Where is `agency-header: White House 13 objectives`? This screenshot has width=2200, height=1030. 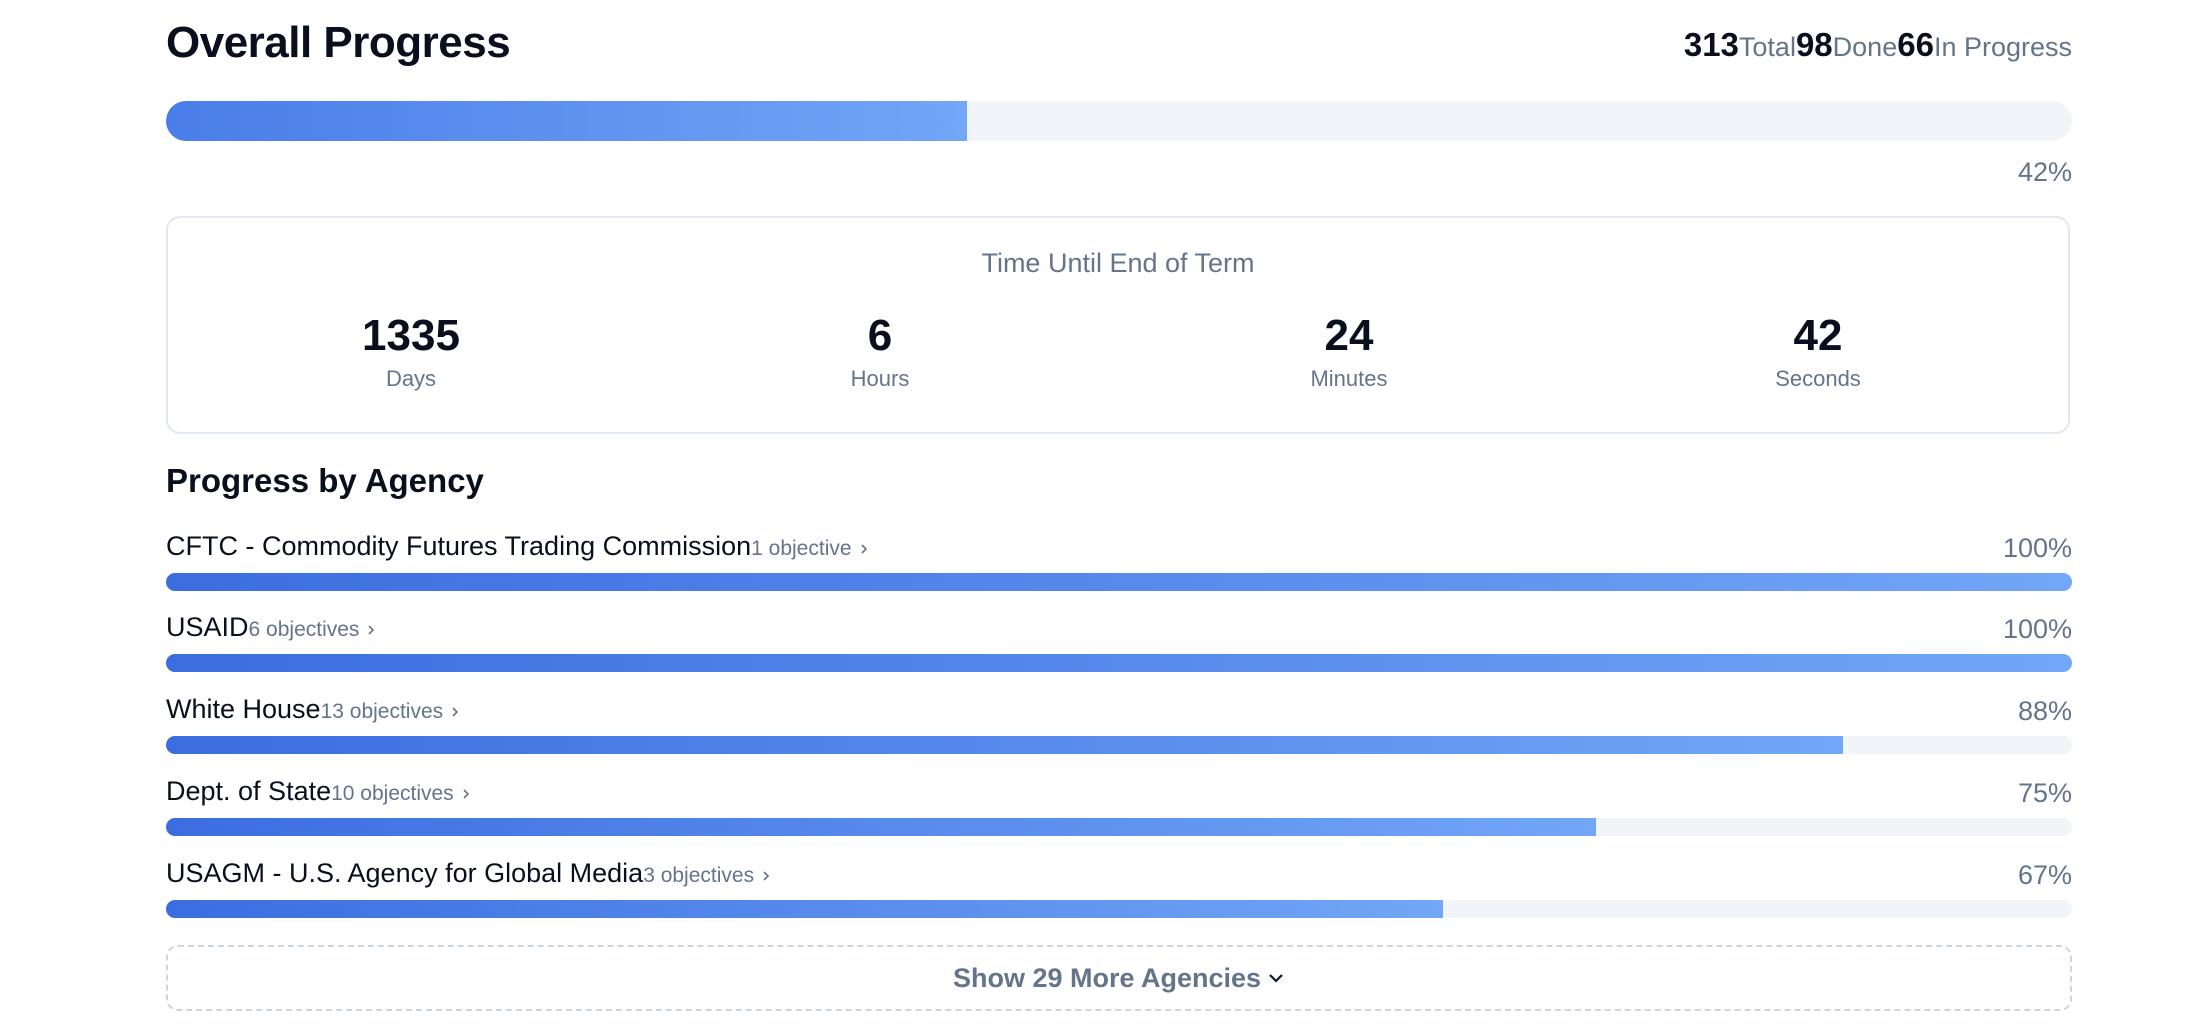 agency-header: White House 13 objectives is located at coordinates (313, 709).